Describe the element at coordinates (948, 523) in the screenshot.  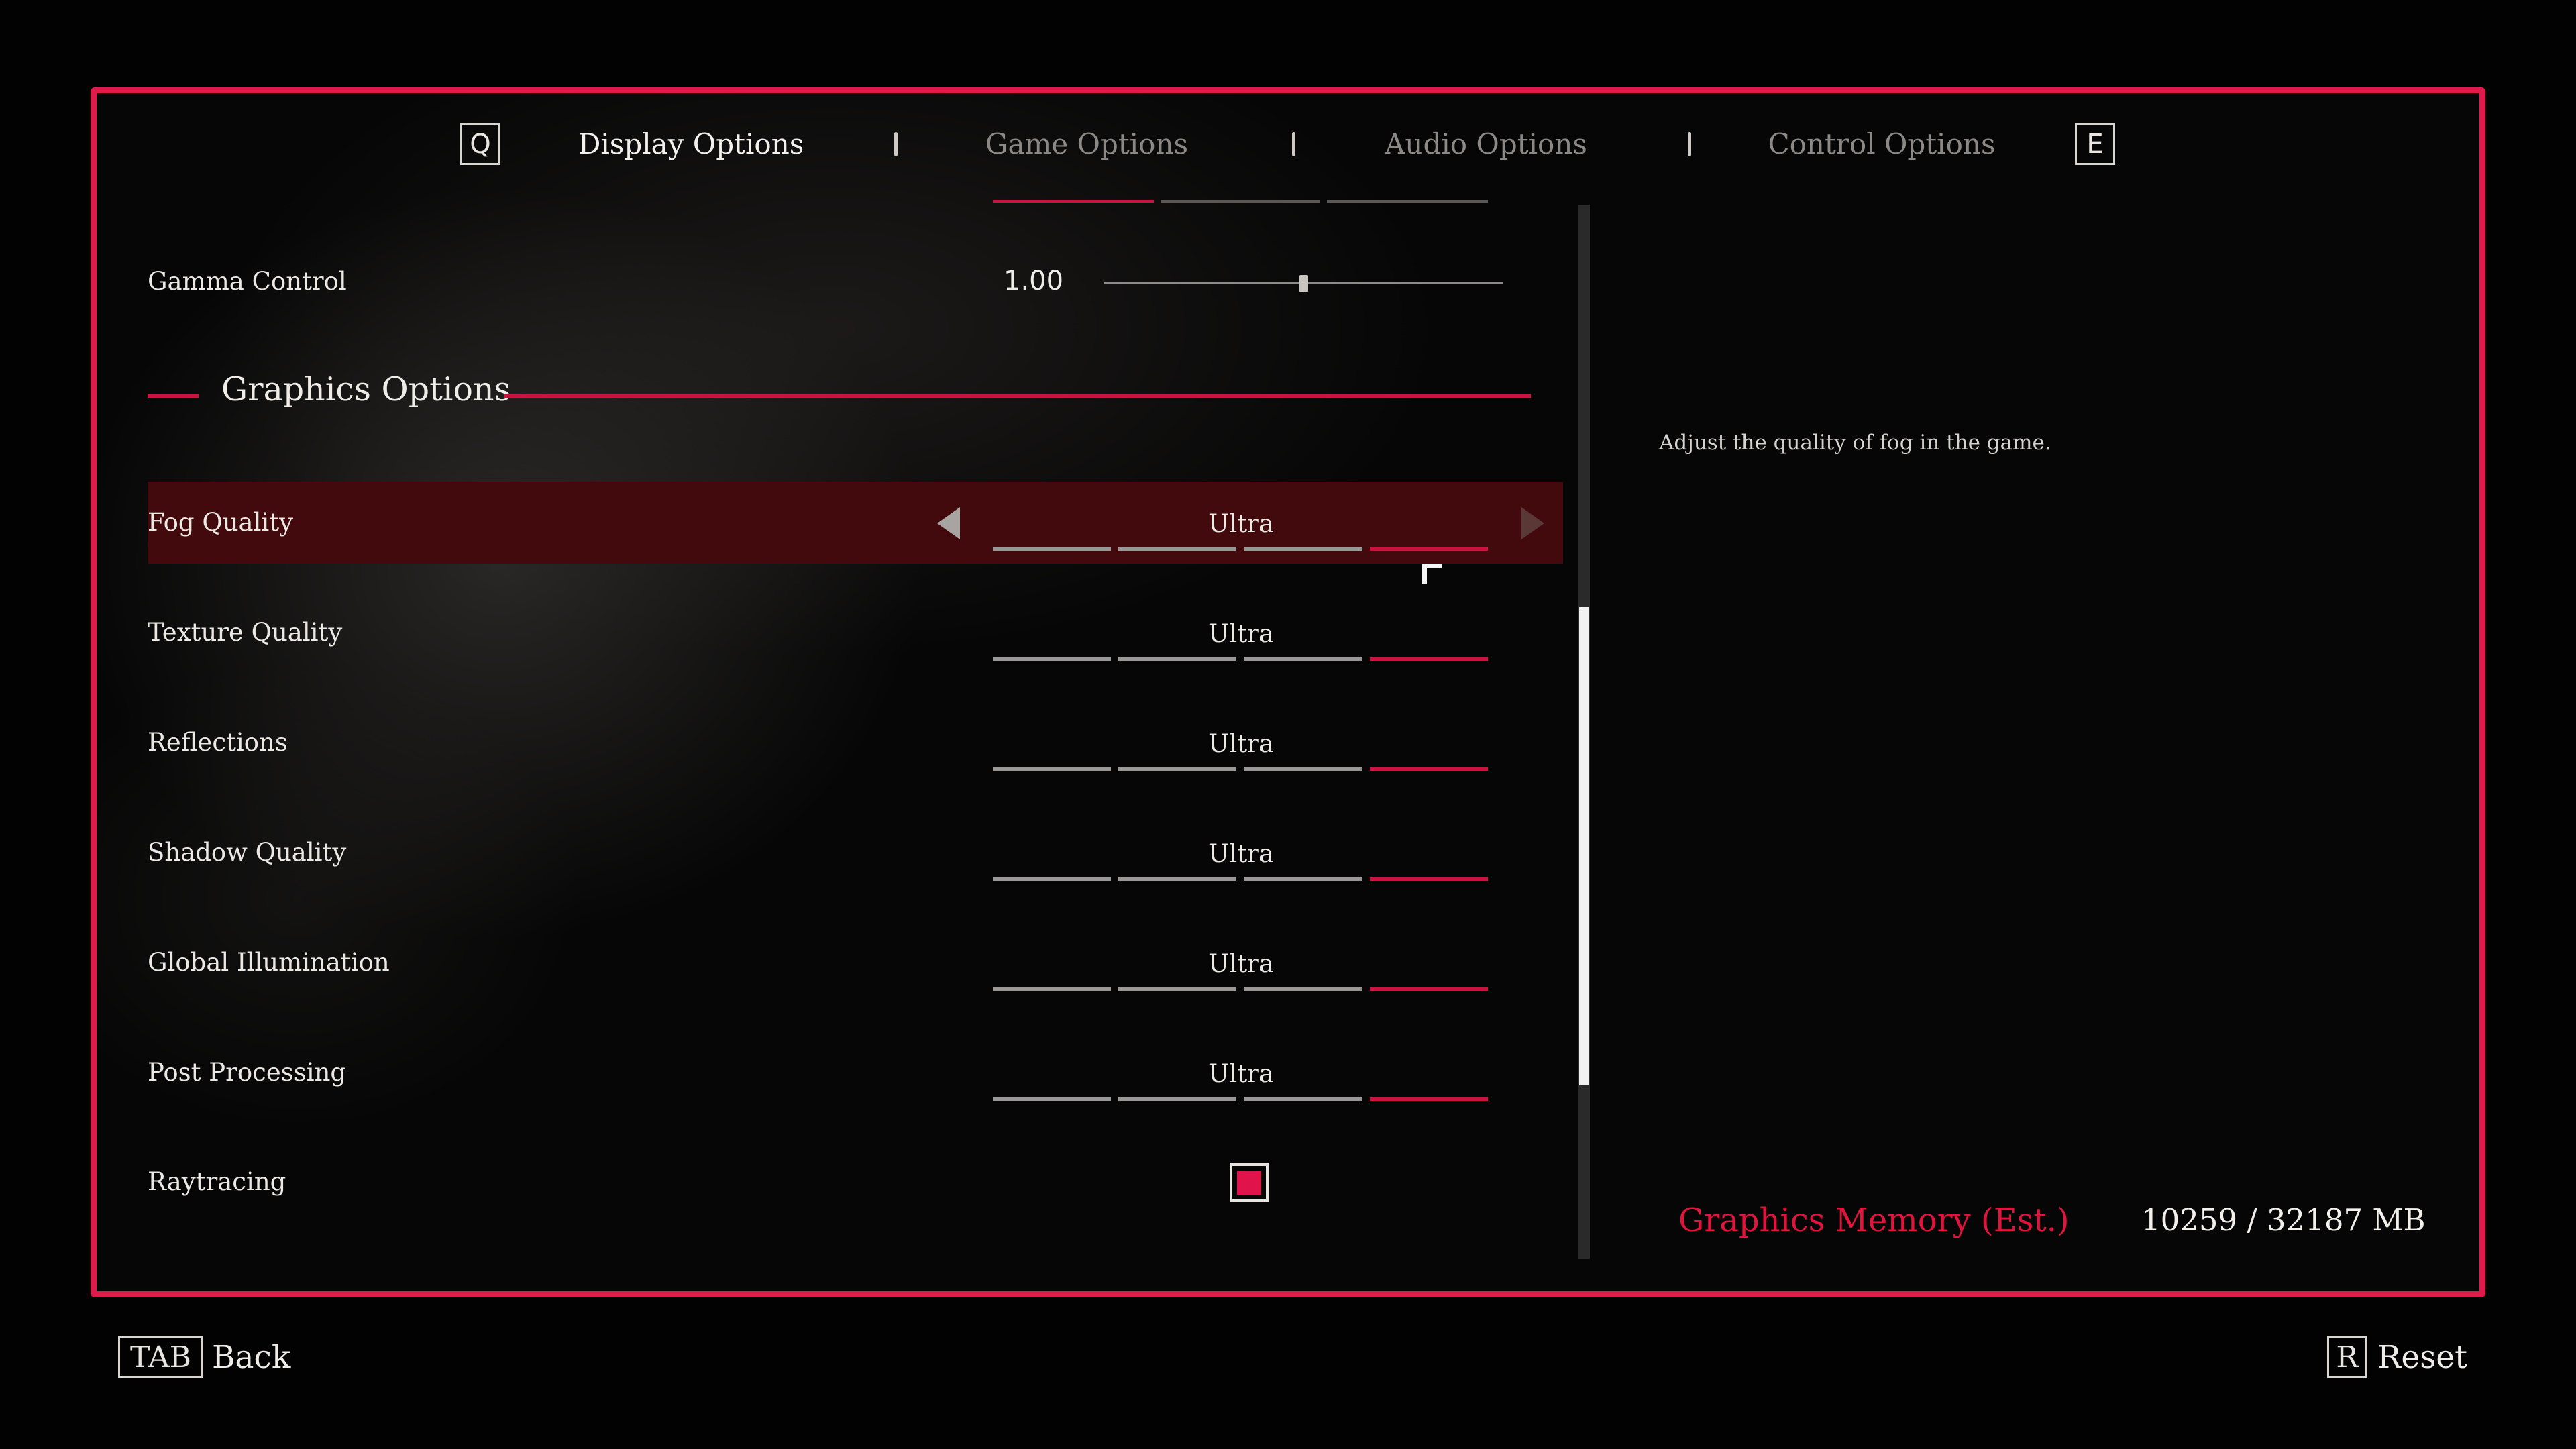
I see `previous-arrow-icon` at that location.